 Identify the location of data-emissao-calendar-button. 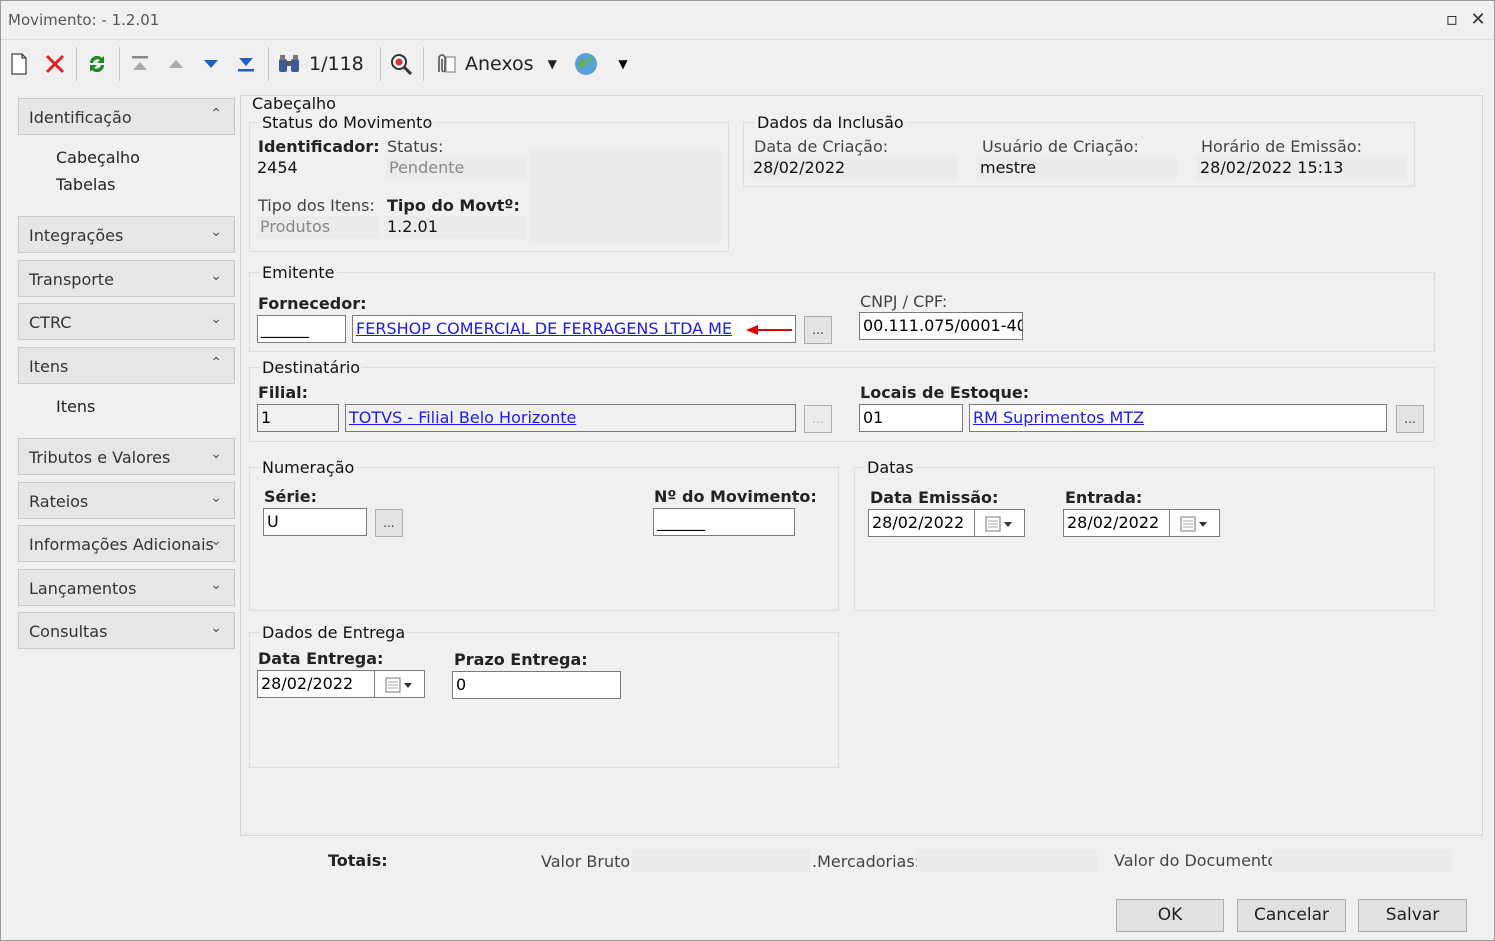
(1000, 523).